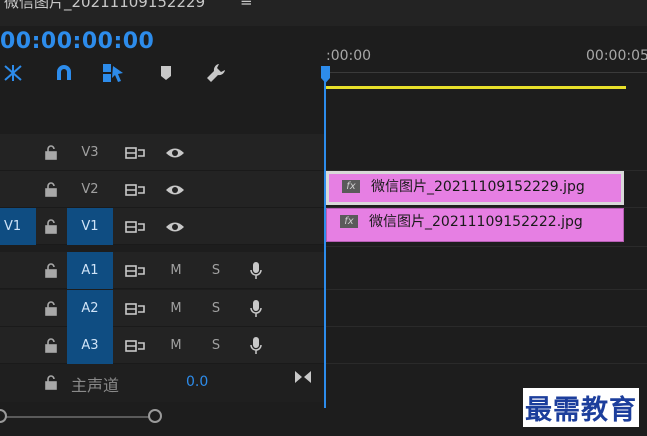 The height and width of the screenshot is (436, 647). I want to click on sequence-tab-bar: 微信图片_20211109152229 ≡, so click(323, 13).